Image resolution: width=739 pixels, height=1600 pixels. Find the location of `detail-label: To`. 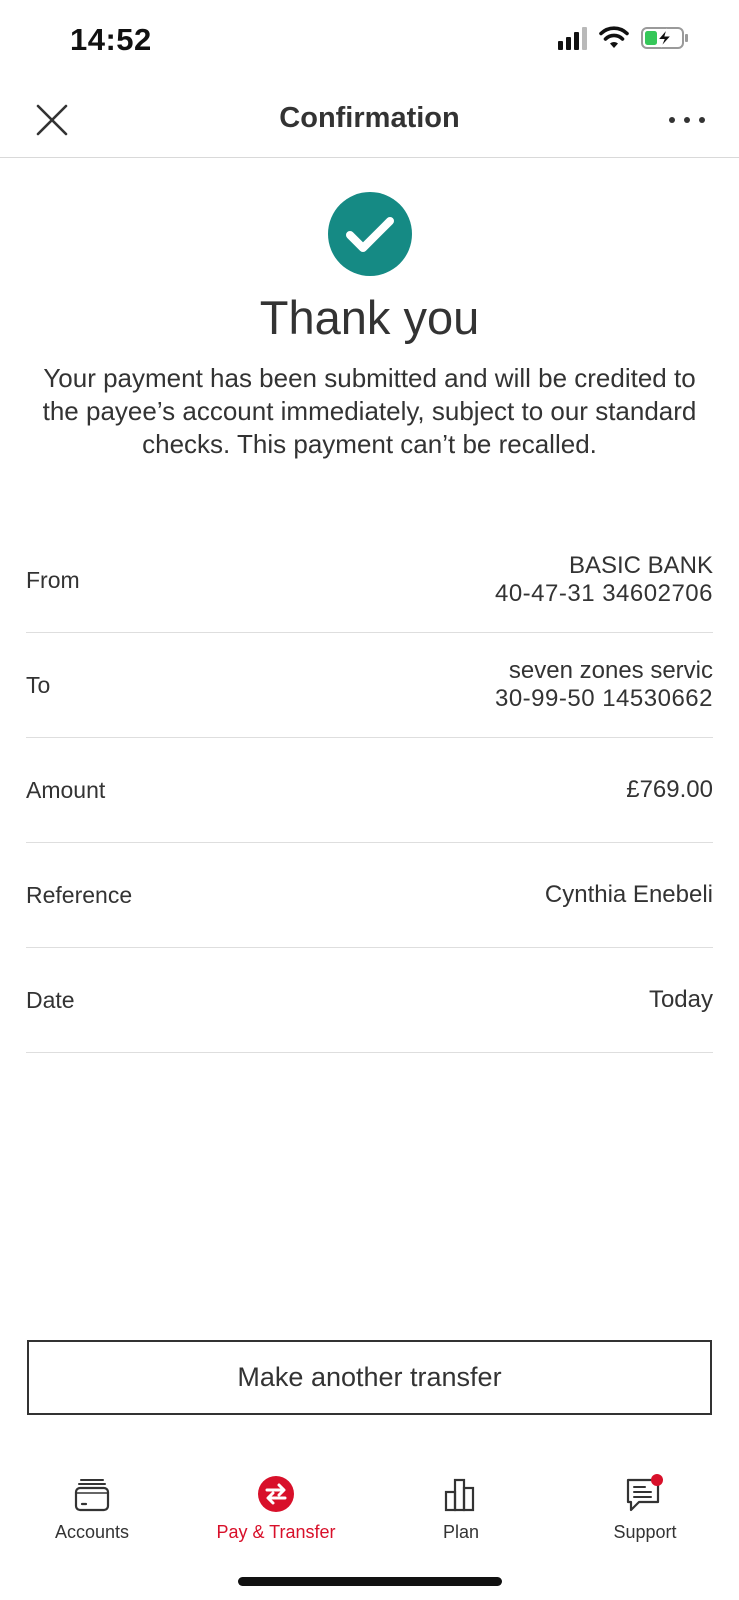

detail-label: To is located at coordinates (38, 684).